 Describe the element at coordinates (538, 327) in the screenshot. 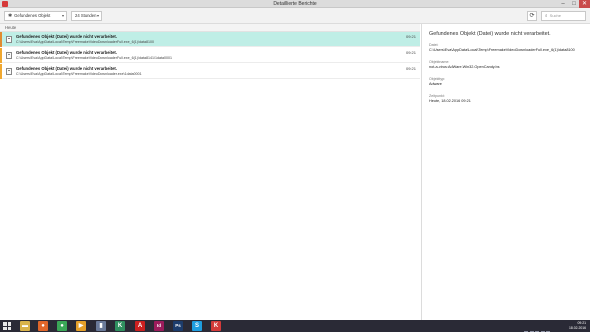

I see `system-tray` at that location.